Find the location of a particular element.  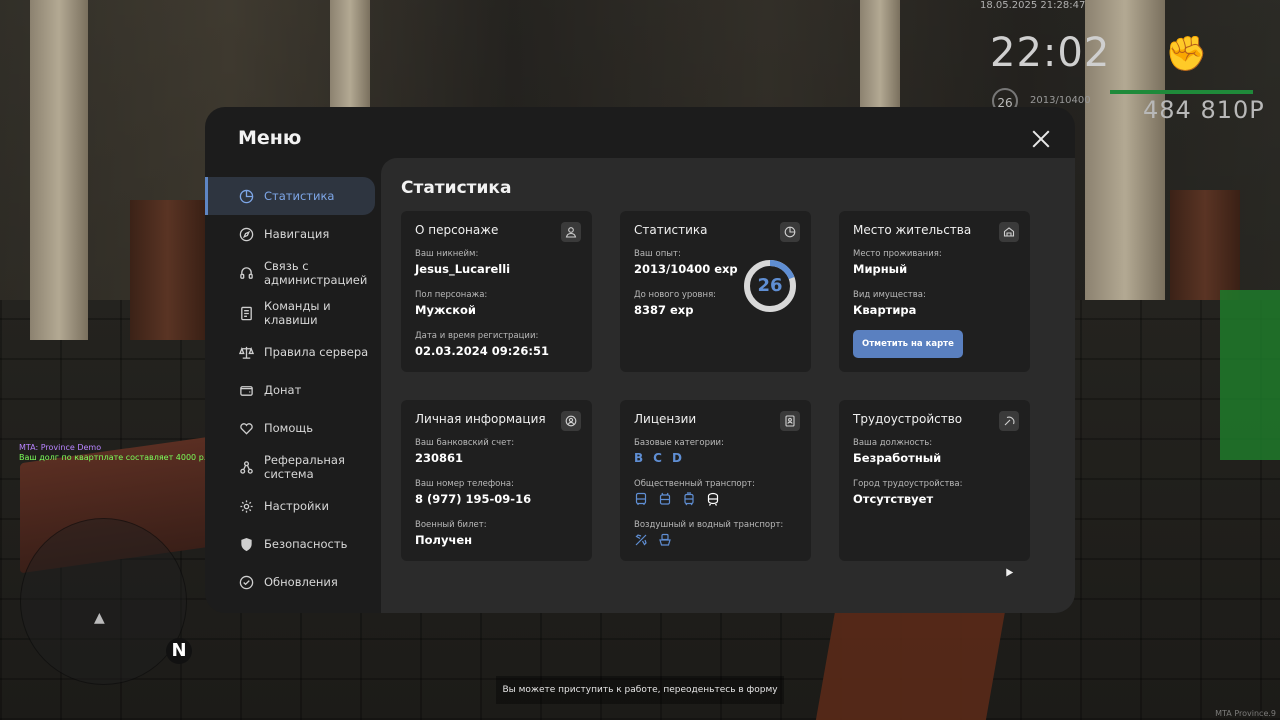

sidebar-item-admin-contact: Связь с администрацией is located at coordinates (293, 273).